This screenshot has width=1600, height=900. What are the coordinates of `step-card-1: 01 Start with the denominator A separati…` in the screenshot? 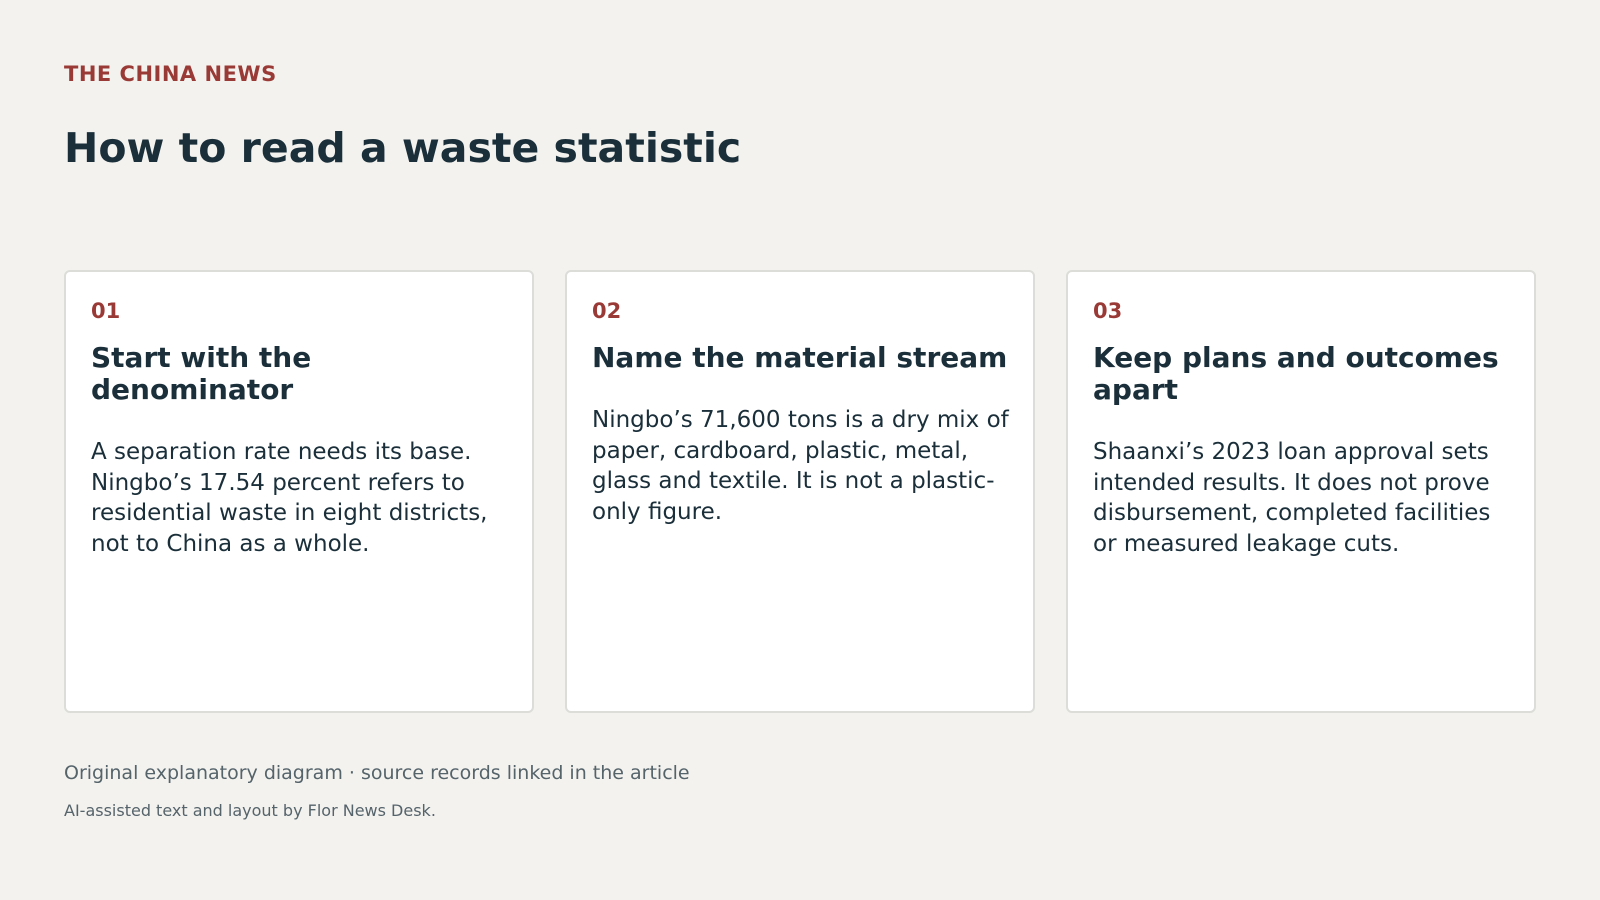 It's located at (299, 491).